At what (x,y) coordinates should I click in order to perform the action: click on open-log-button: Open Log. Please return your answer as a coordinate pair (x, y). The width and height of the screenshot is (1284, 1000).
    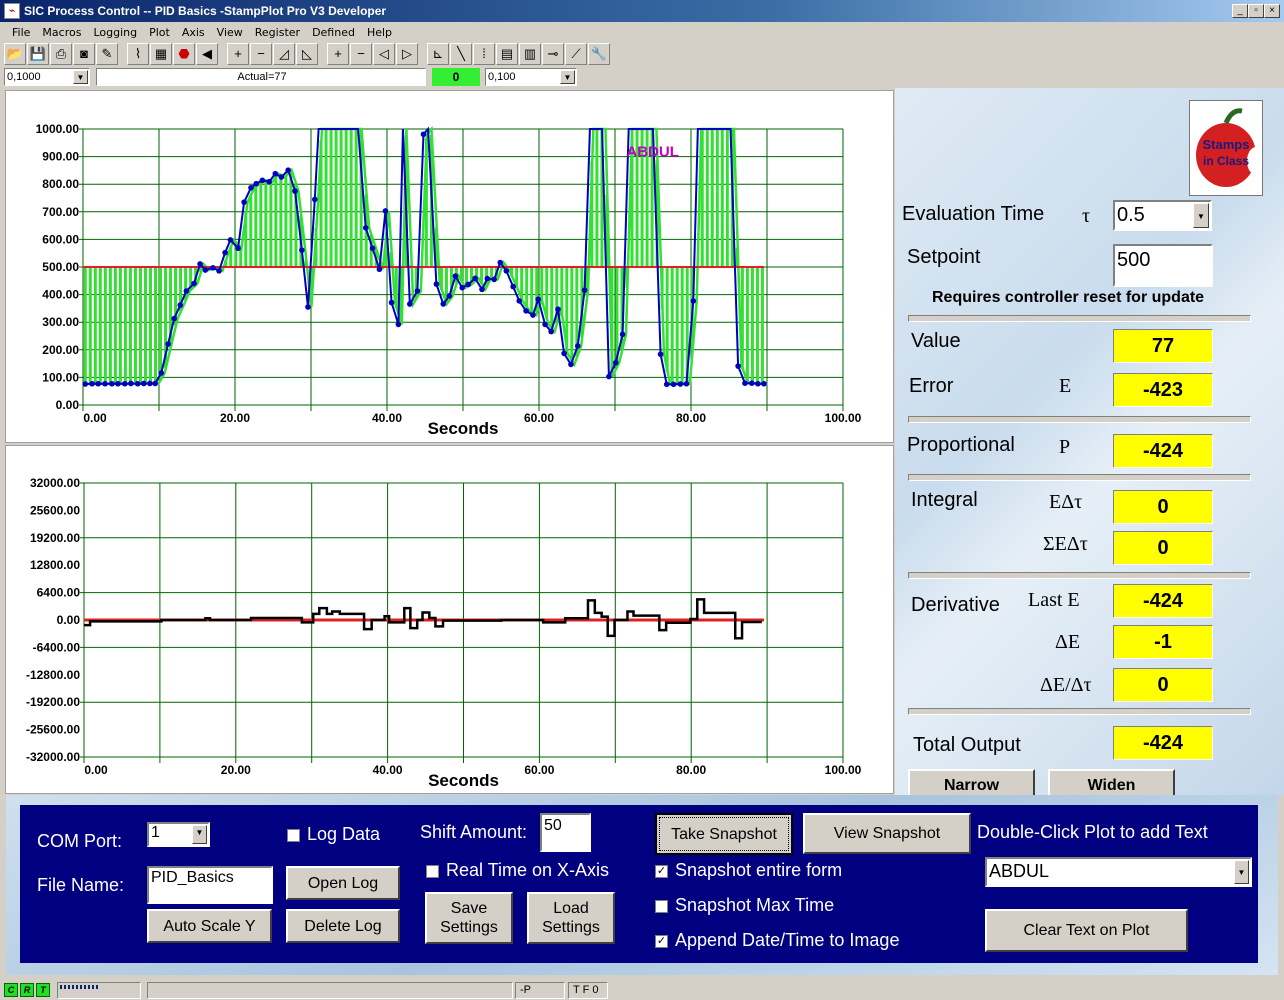
    Looking at the image, I should click on (343, 883).